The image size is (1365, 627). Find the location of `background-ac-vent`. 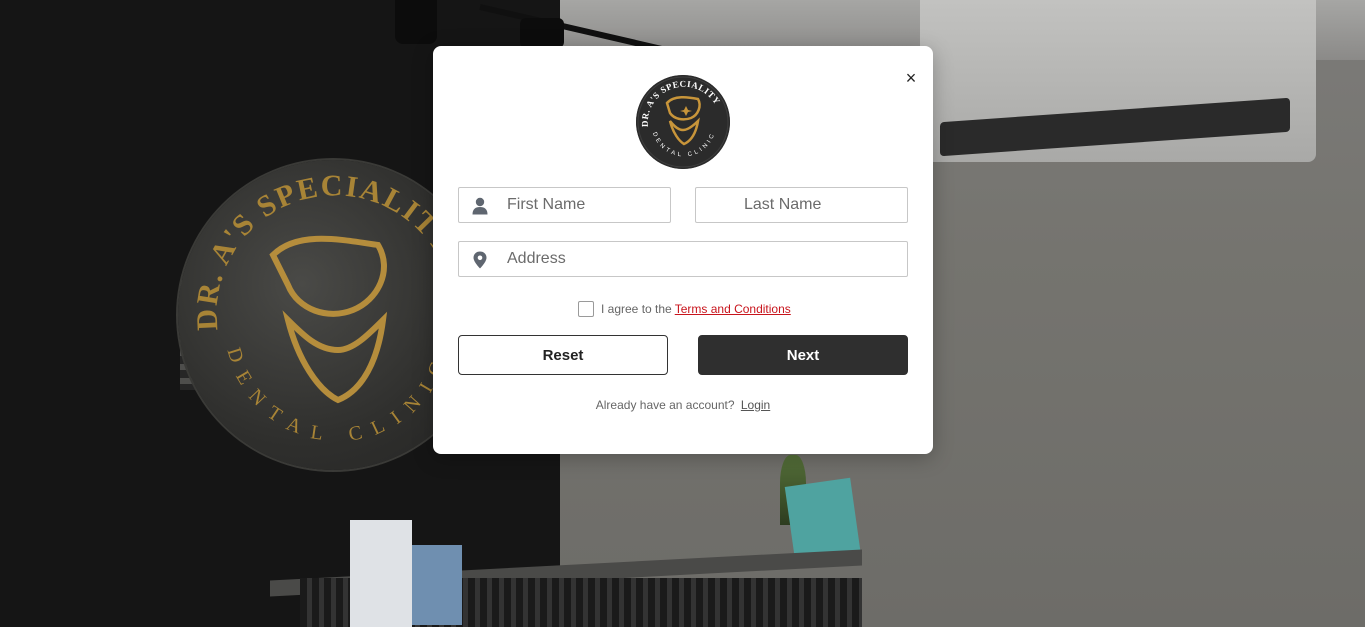

background-ac-vent is located at coordinates (1115, 127).